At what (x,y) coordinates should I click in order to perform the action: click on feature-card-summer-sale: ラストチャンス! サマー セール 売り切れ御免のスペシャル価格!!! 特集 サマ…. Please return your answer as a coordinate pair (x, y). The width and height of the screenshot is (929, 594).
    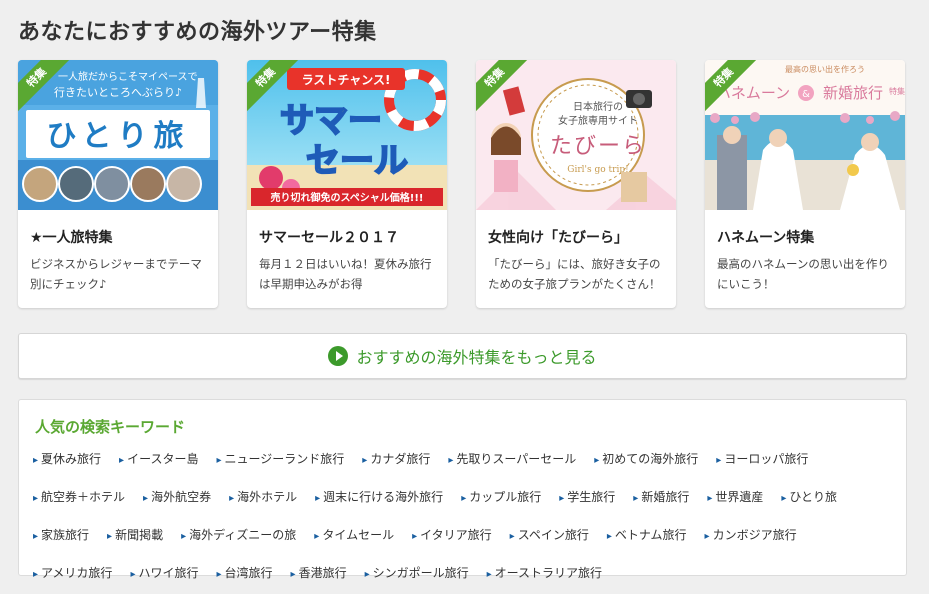
    Looking at the image, I should click on (347, 184).